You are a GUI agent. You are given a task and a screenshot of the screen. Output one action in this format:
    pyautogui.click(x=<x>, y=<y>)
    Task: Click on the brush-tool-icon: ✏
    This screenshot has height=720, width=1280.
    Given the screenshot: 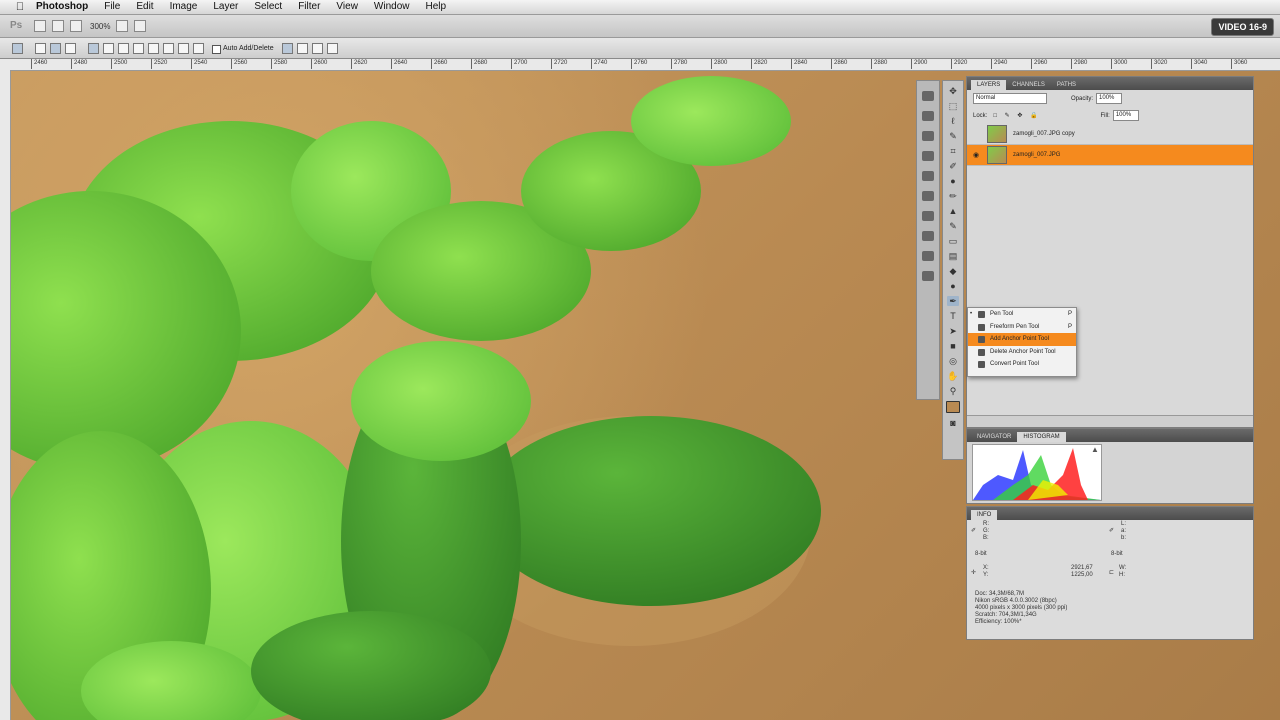 What is the action you would take?
    pyautogui.click(x=953, y=196)
    